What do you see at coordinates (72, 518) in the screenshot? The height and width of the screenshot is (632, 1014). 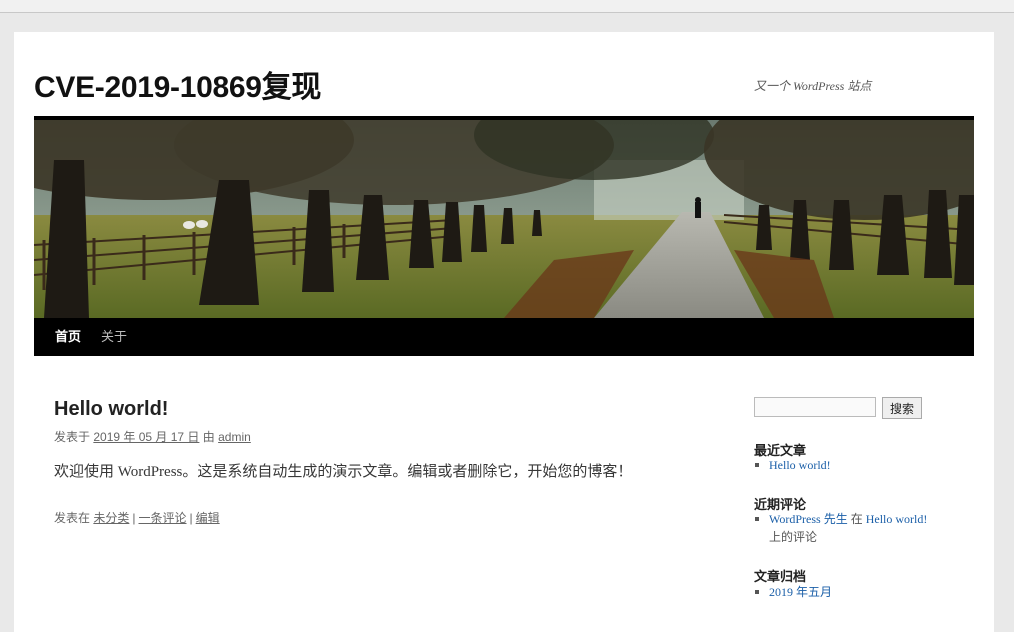 I see `post-foot-prefix: 发表在` at bounding box center [72, 518].